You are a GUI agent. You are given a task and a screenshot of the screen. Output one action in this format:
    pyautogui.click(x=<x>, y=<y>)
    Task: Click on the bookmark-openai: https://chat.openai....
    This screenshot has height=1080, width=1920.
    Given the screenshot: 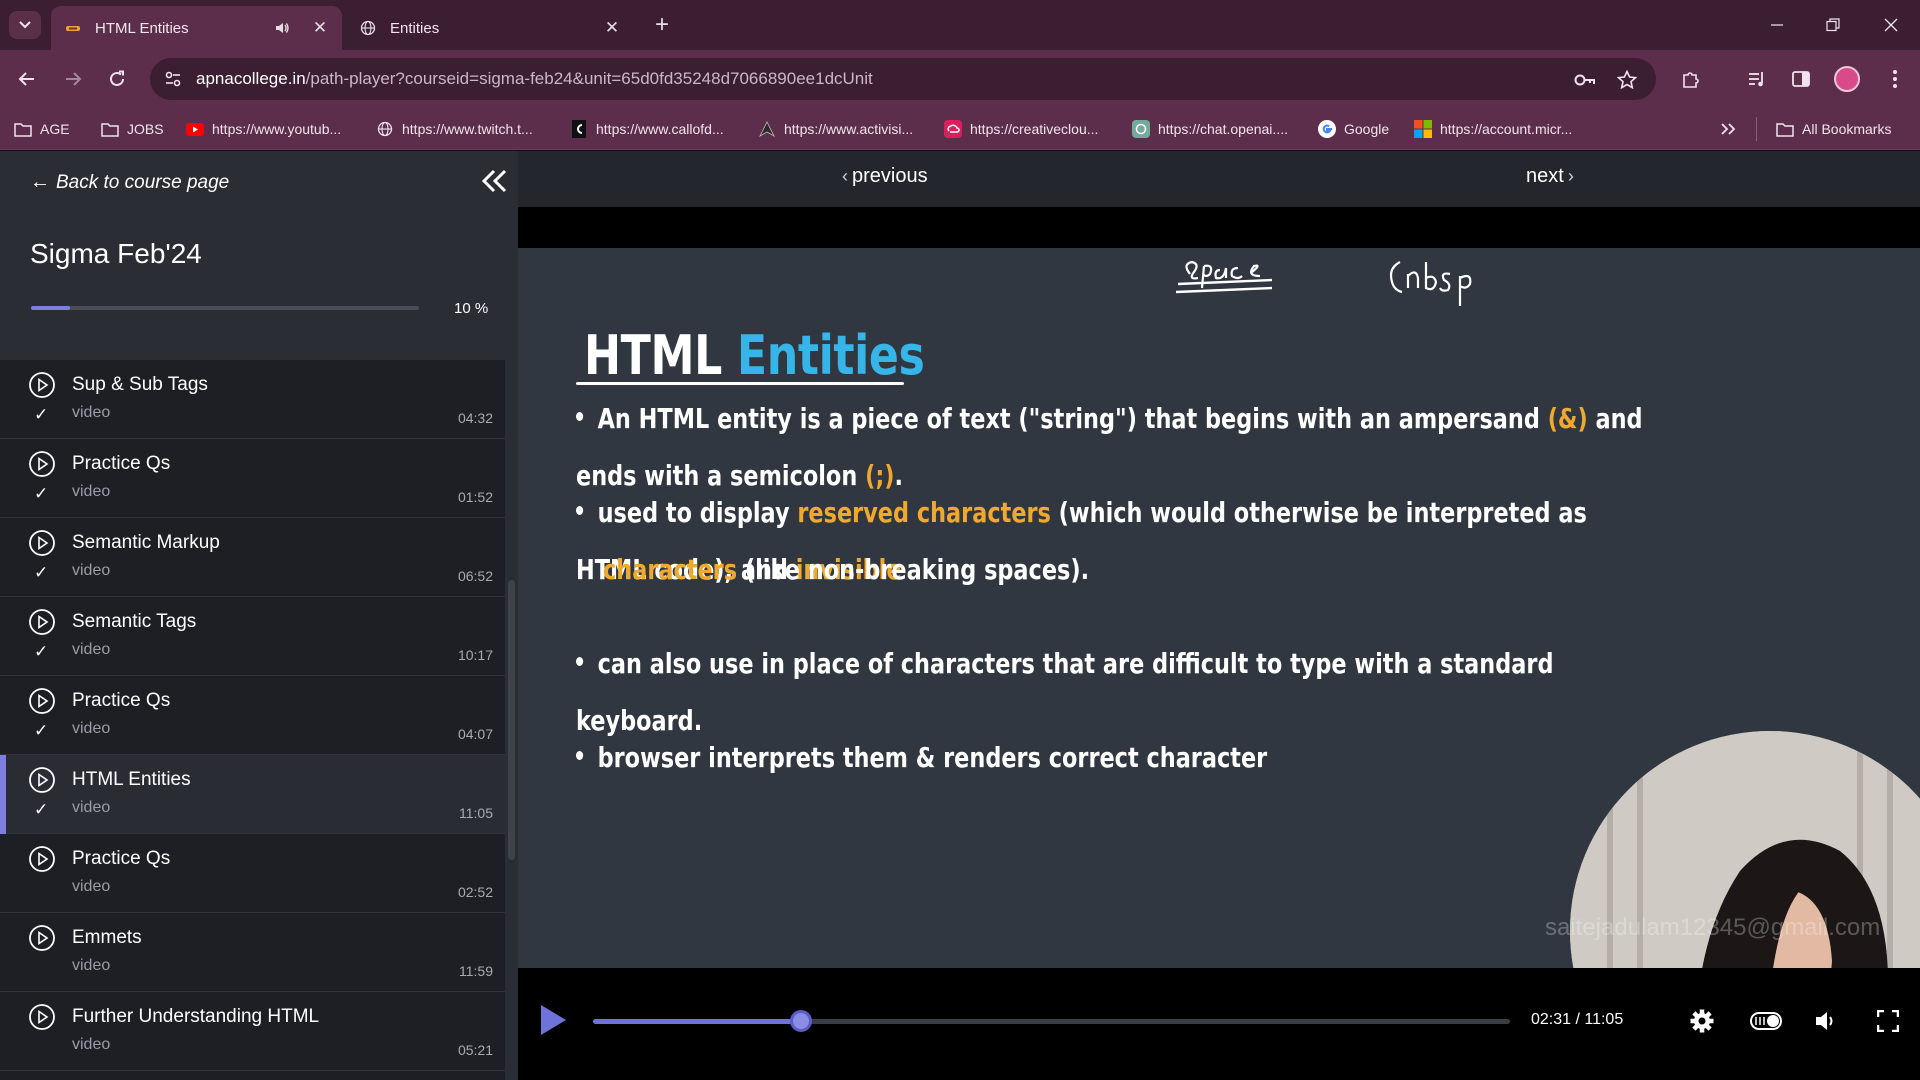 What is the action you would take?
    pyautogui.click(x=1210, y=129)
    